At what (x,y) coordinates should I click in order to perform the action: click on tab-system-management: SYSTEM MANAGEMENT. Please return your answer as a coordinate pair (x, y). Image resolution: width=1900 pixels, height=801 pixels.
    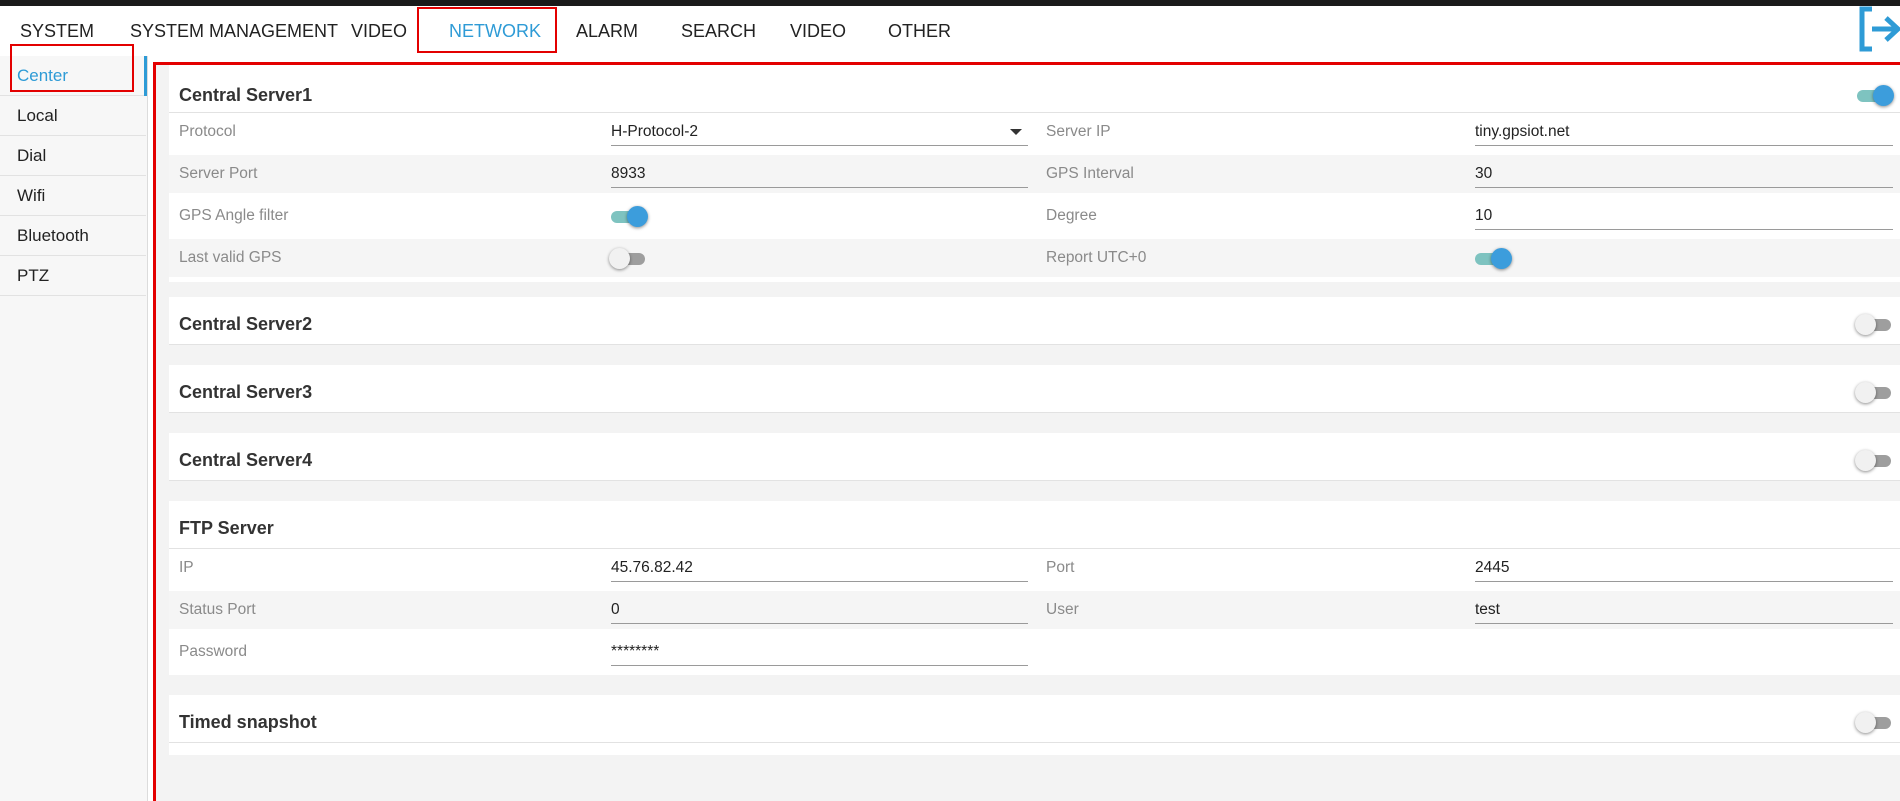
    Looking at the image, I should click on (234, 31).